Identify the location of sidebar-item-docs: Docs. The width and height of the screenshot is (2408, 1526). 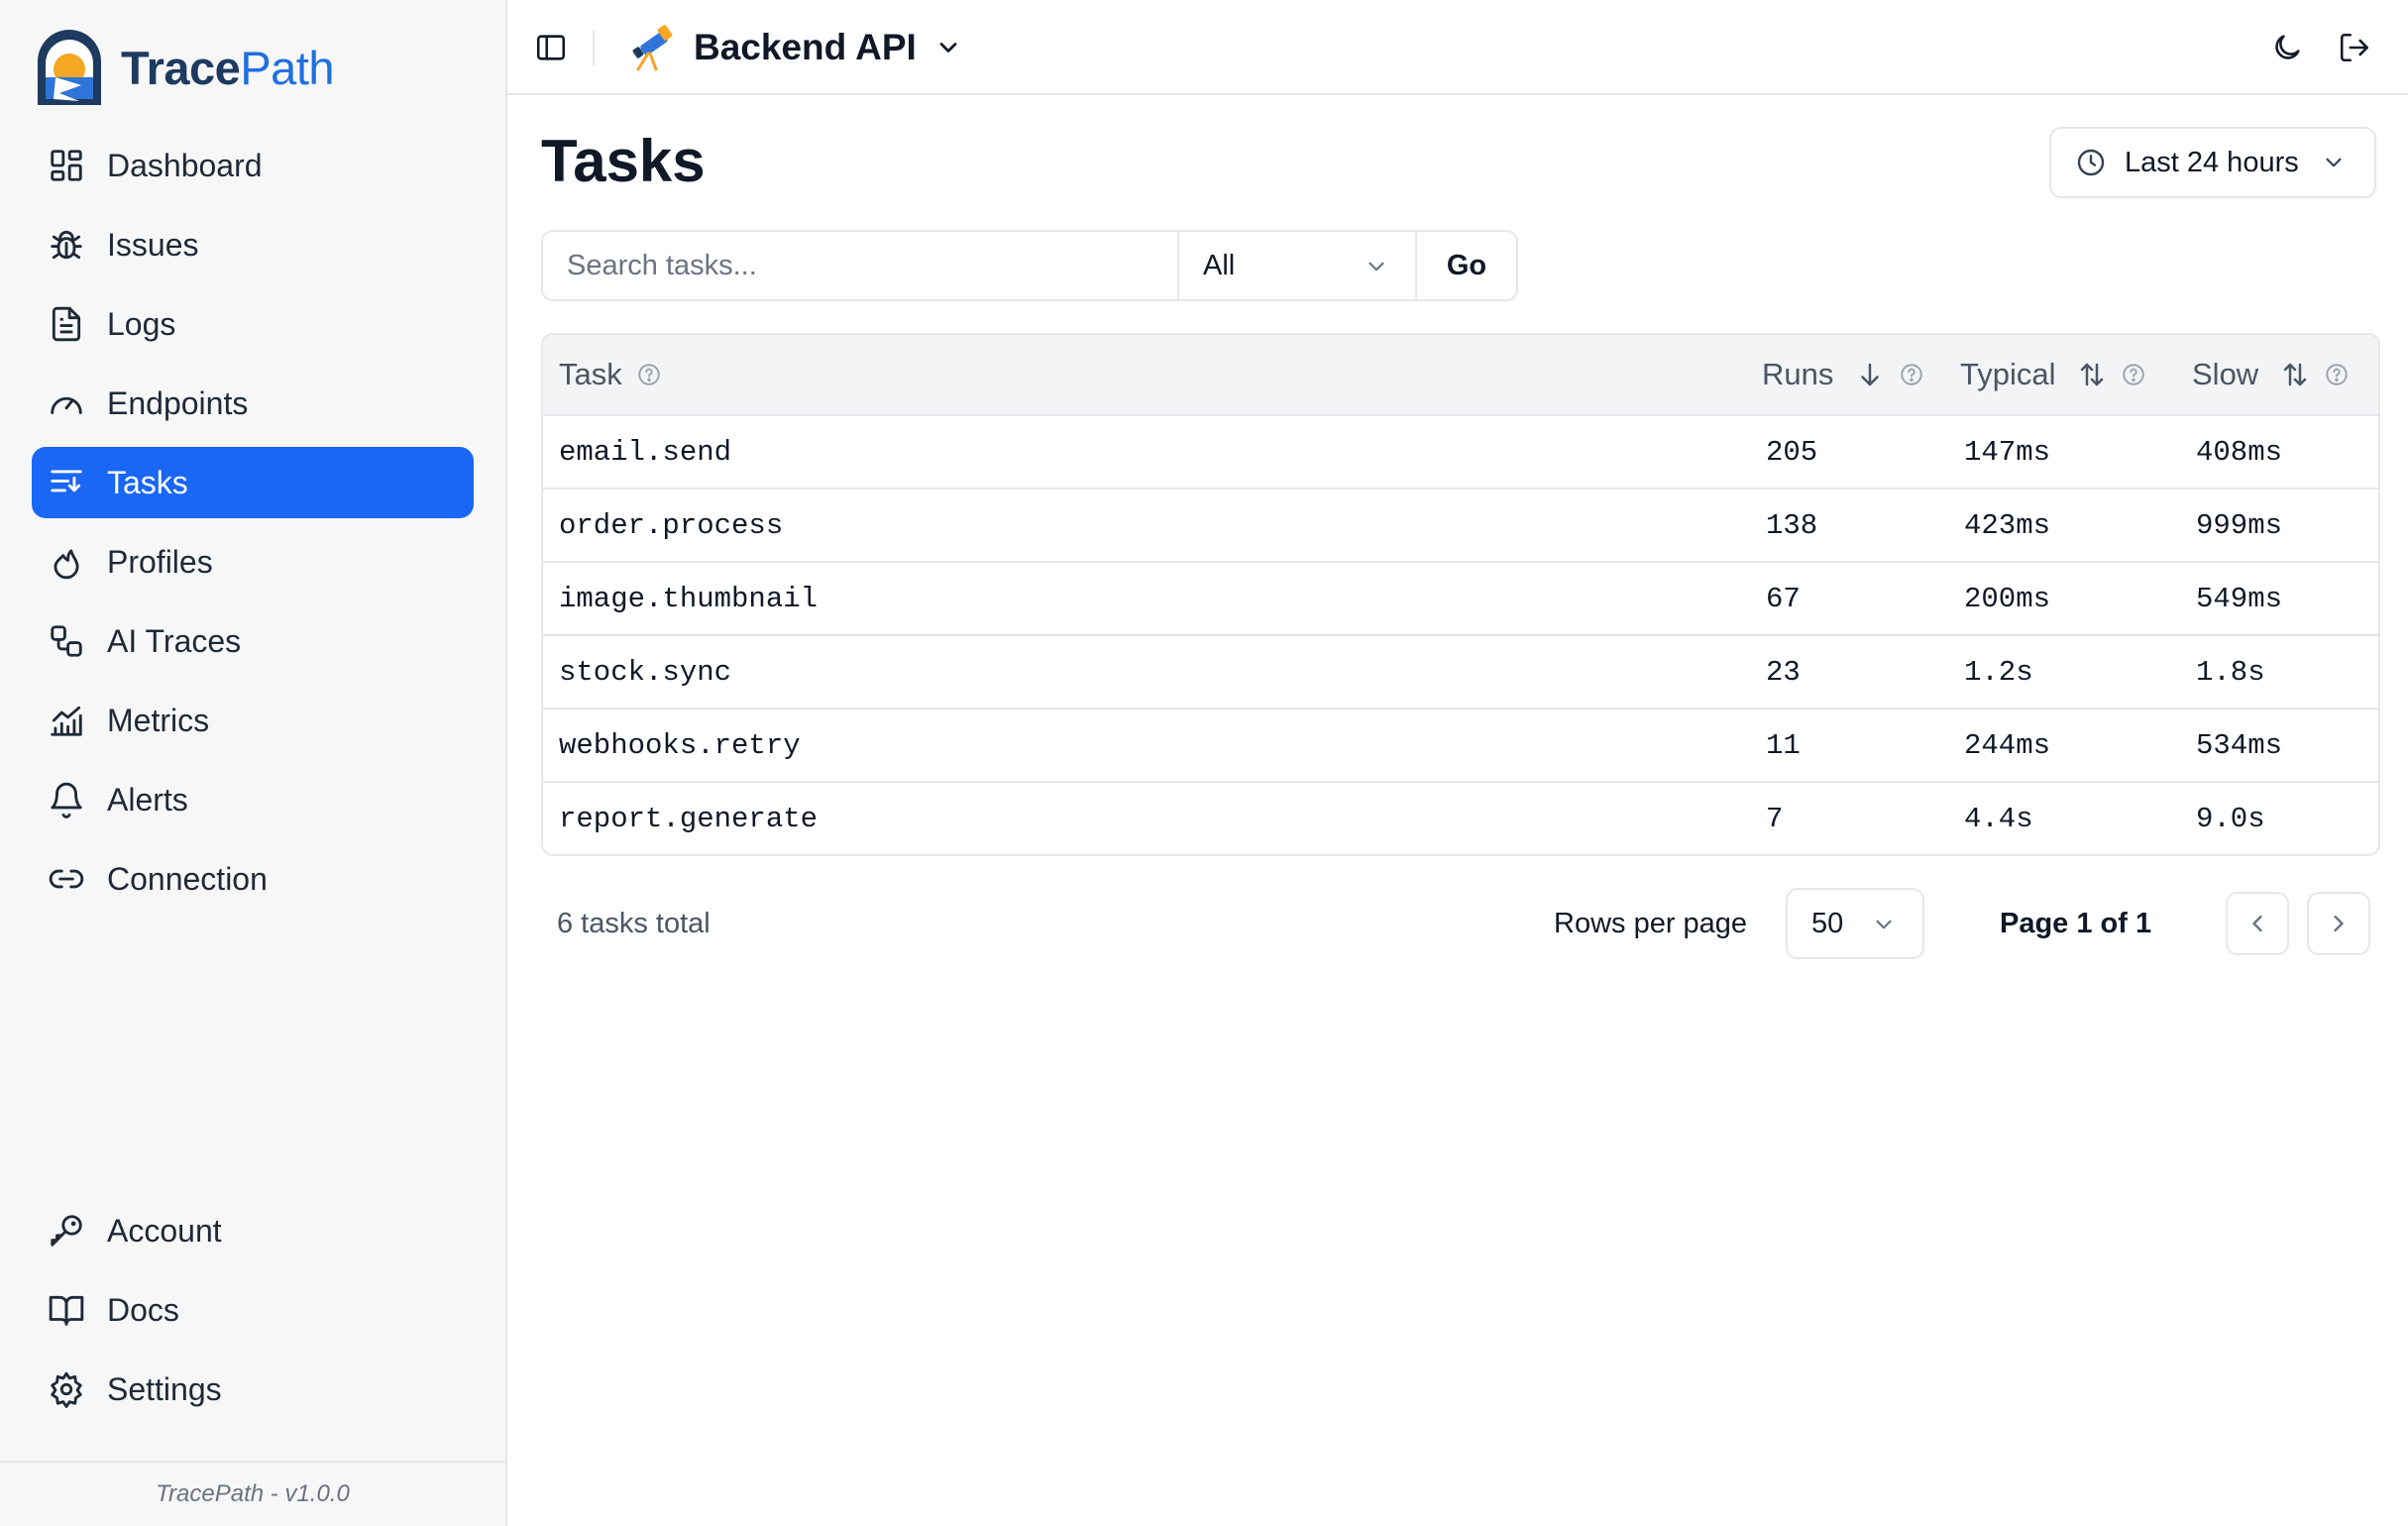
(253, 1310).